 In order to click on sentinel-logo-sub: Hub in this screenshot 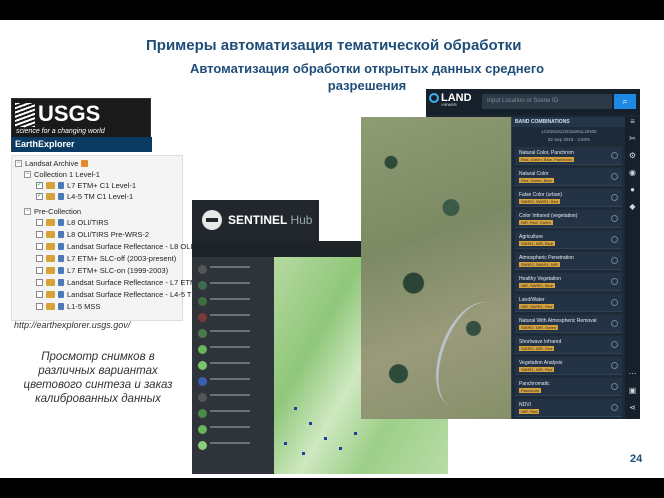, I will do `click(301, 220)`.